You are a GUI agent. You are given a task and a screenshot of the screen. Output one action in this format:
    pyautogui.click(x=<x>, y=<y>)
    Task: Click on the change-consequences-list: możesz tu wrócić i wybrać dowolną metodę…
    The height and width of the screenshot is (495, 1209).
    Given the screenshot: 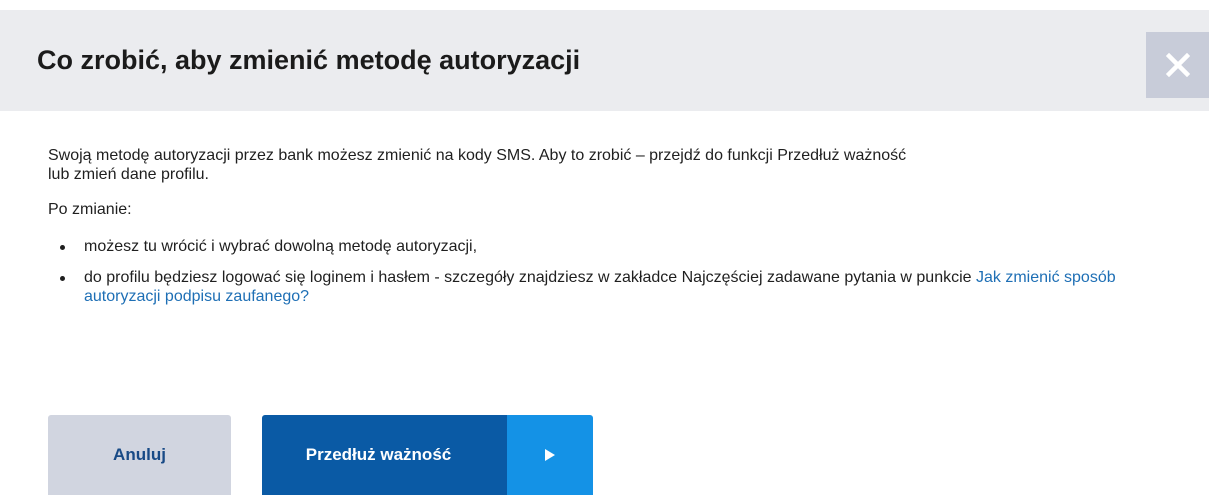 What is the action you would take?
    pyautogui.click(x=608, y=271)
    